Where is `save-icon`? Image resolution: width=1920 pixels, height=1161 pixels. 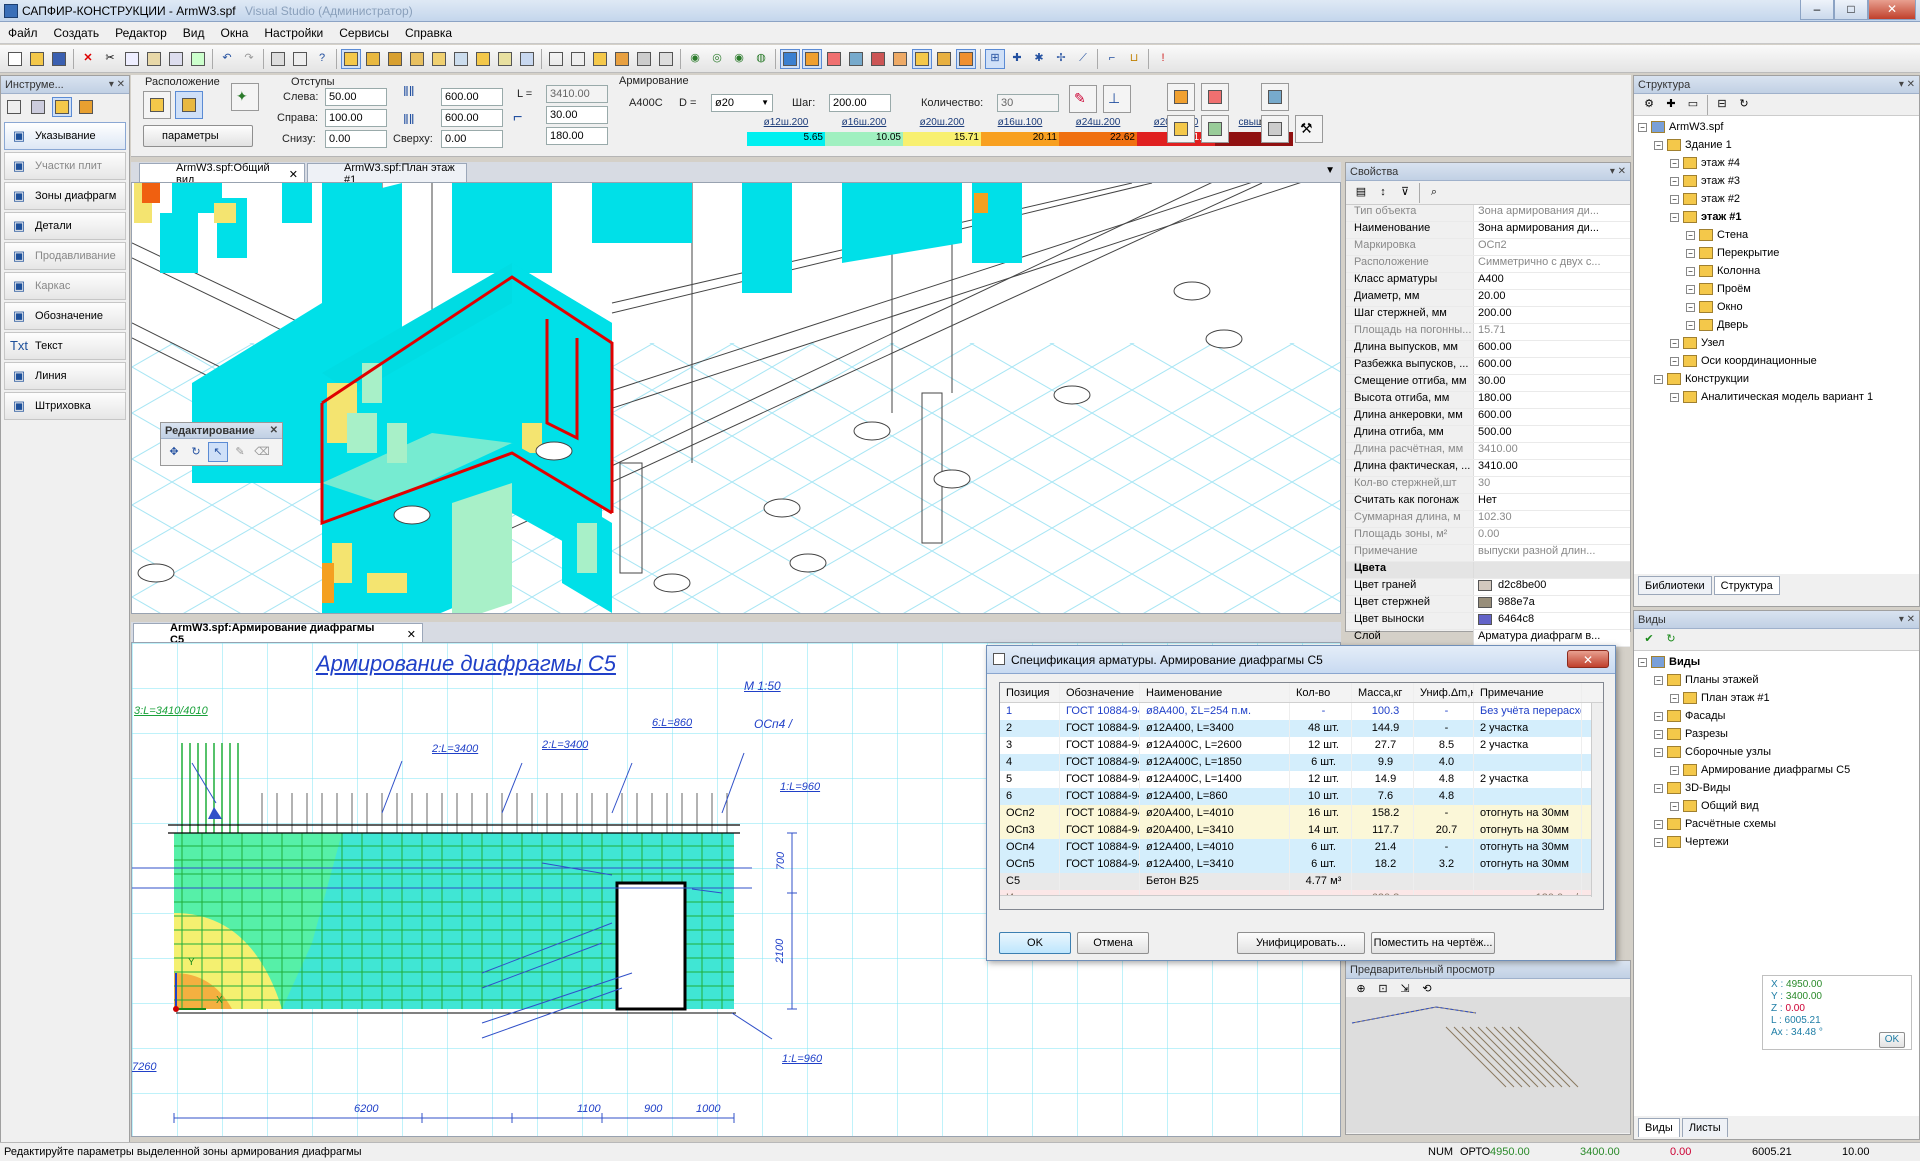
save-icon is located at coordinates (59, 59).